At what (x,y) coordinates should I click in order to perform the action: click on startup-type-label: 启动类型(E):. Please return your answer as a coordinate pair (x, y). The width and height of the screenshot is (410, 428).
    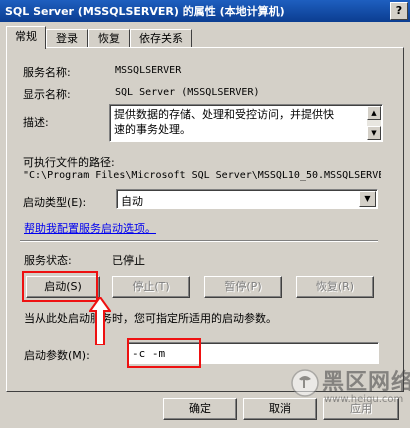
    Looking at the image, I should click on (55, 202).